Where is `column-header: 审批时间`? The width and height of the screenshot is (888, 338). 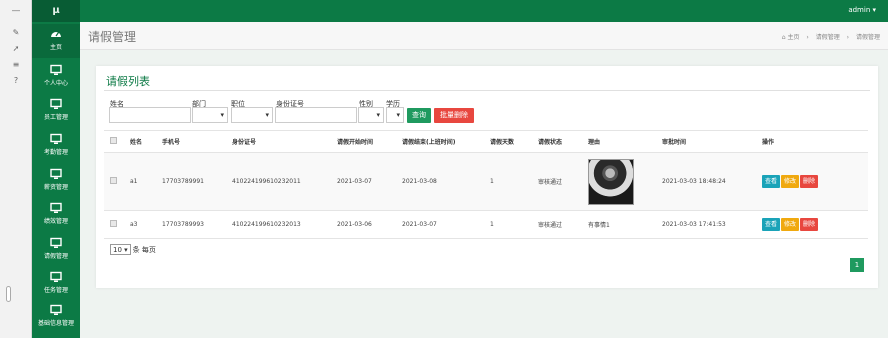 column-header: 审批时间 is located at coordinates (706, 141).